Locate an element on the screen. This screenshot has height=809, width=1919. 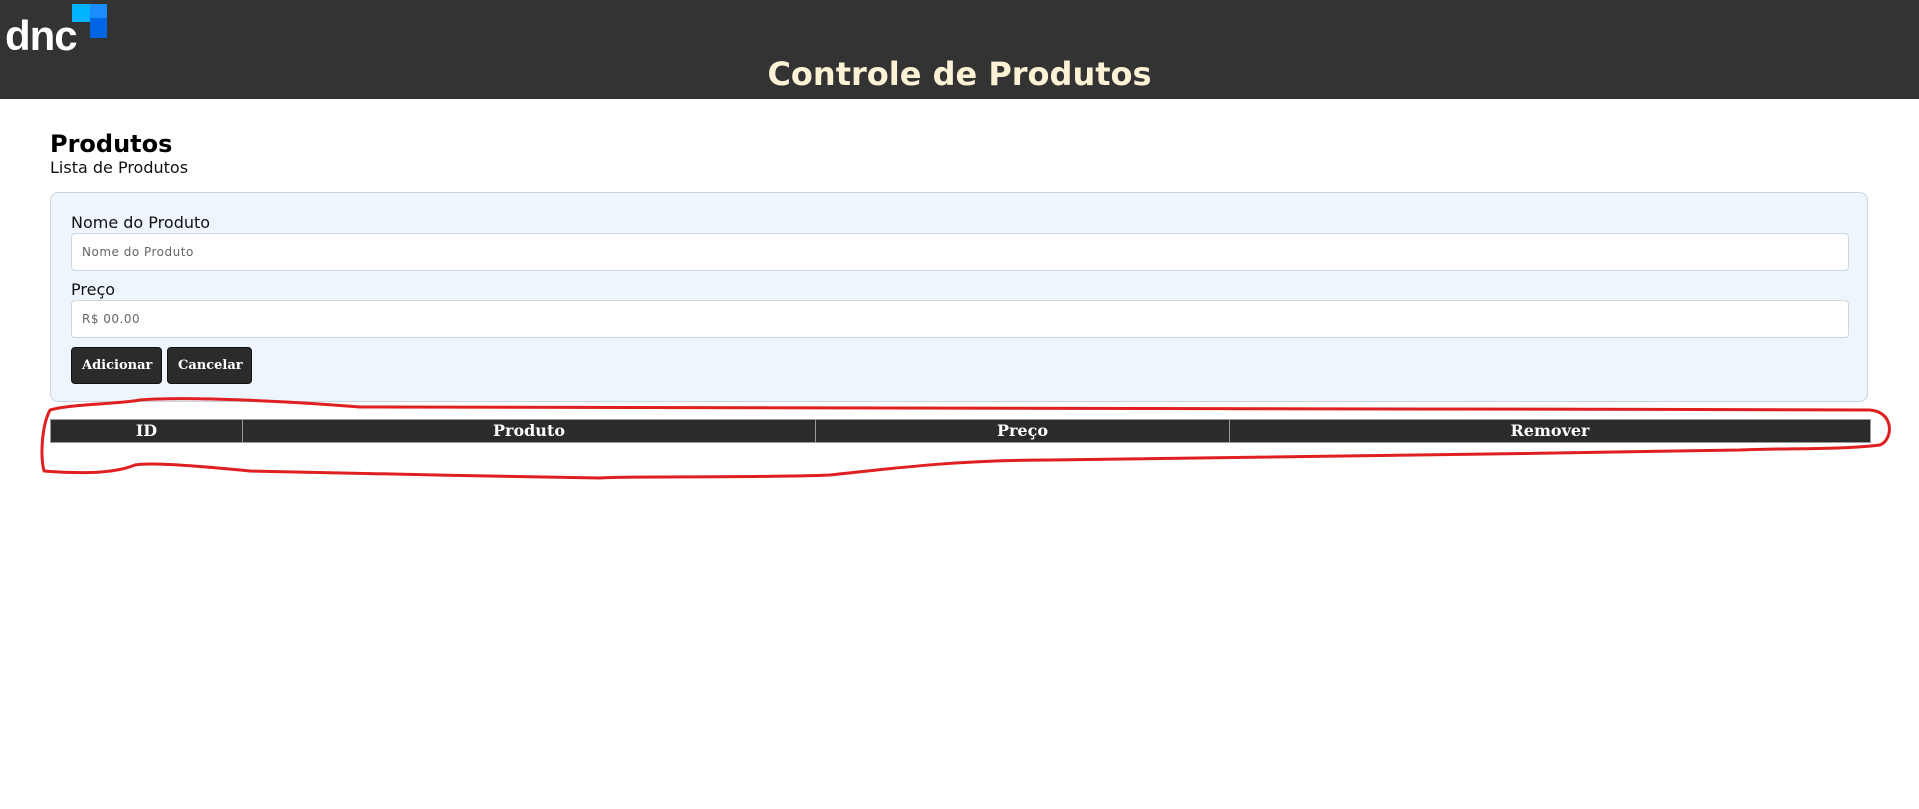
column-header-produto: Produto is located at coordinates (529, 431).